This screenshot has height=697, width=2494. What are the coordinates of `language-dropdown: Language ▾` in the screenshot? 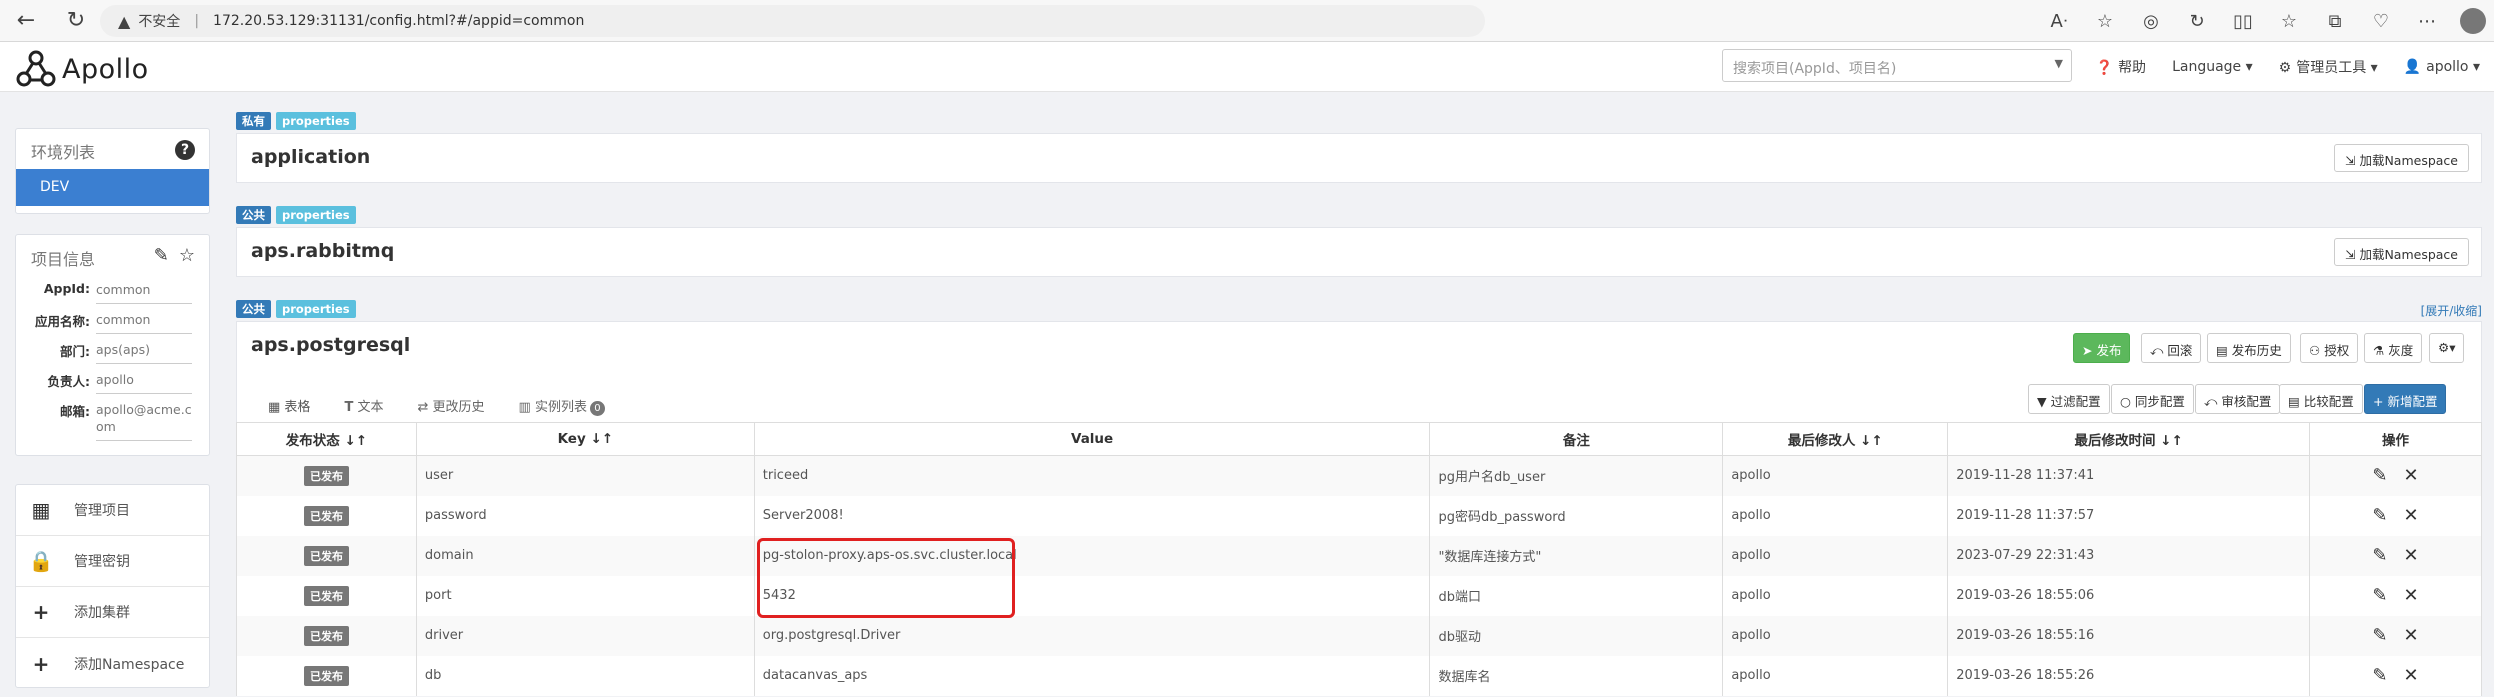 It's located at (2212, 67).